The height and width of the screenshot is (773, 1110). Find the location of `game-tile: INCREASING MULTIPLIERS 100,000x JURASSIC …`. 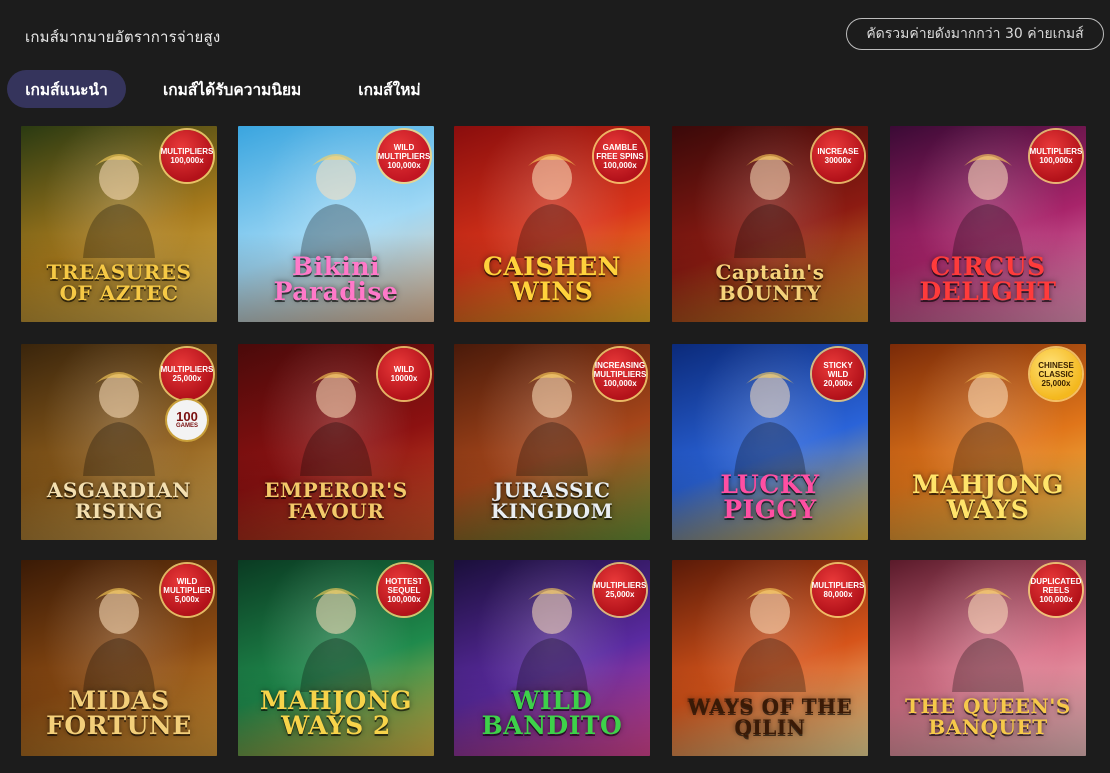

game-tile: INCREASING MULTIPLIERS 100,000x JURASSIC … is located at coordinates (552, 442).